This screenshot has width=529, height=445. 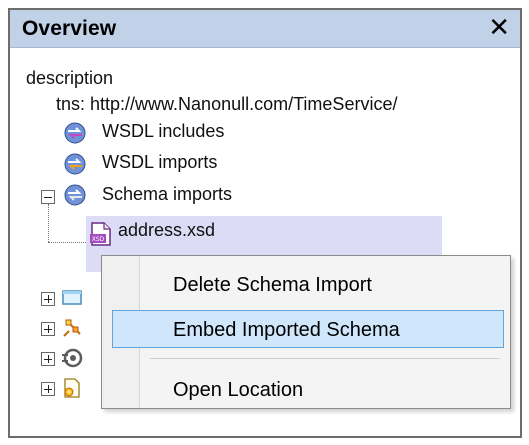 I want to click on svg-text: XSD, so click(x=98, y=239).